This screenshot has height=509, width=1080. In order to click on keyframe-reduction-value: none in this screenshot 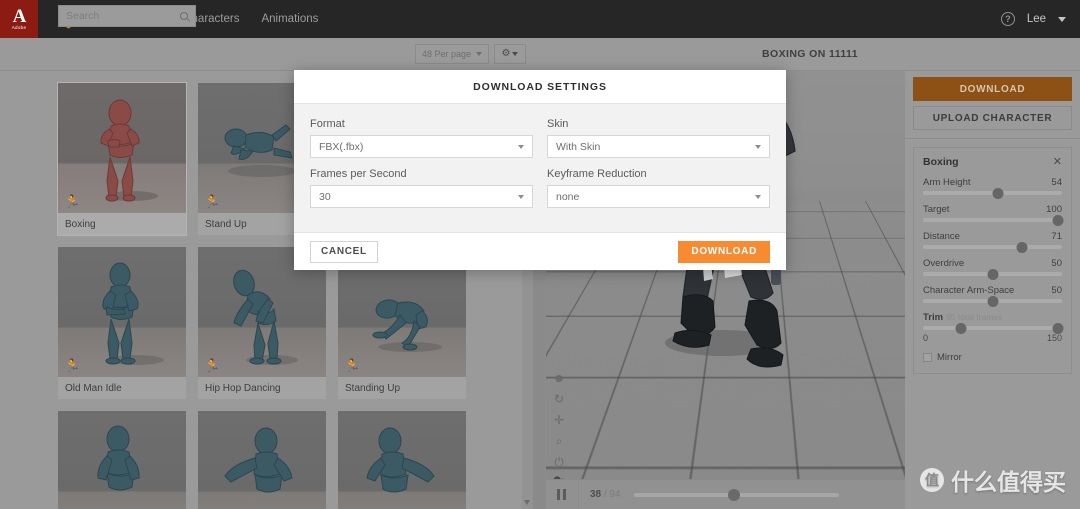, I will do `click(568, 196)`.